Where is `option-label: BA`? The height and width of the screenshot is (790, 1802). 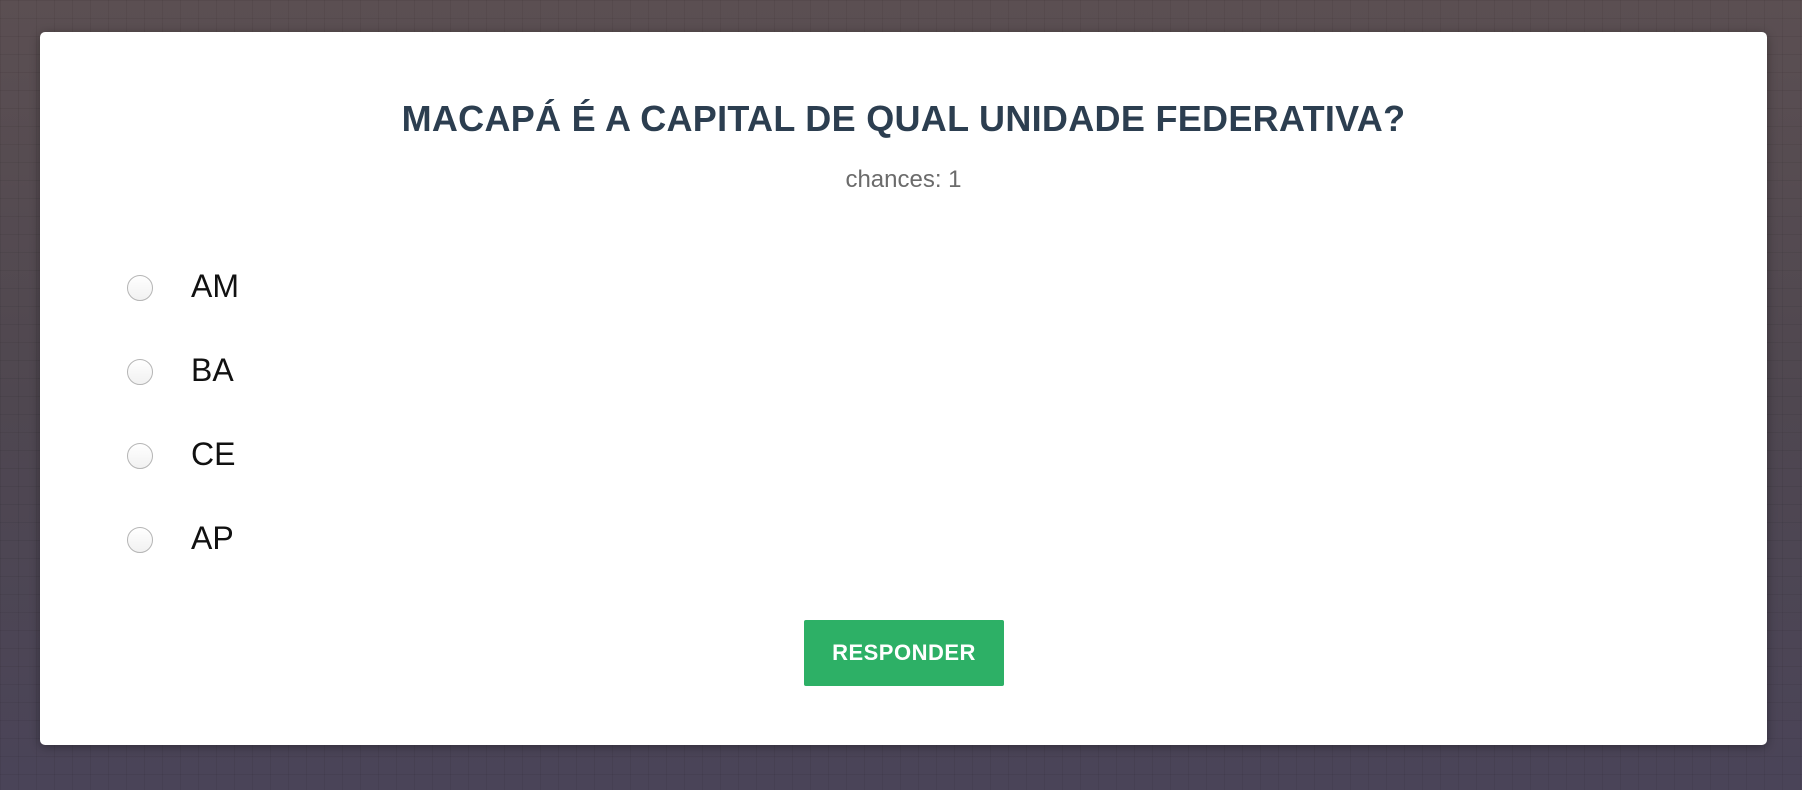
option-label: BA is located at coordinates (212, 369).